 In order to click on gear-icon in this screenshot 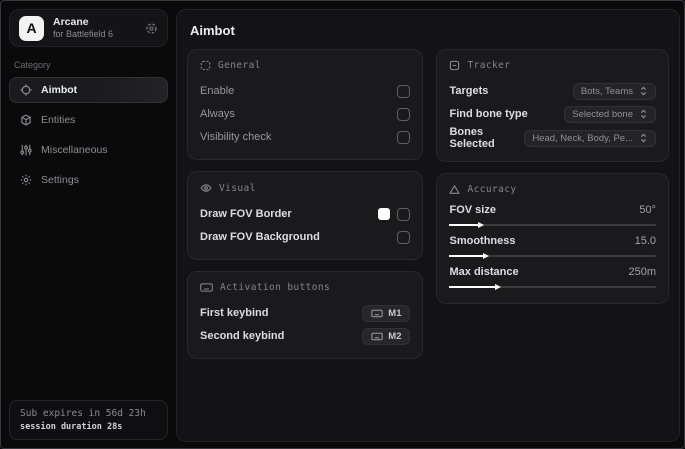, I will do `click(26, 180)`.